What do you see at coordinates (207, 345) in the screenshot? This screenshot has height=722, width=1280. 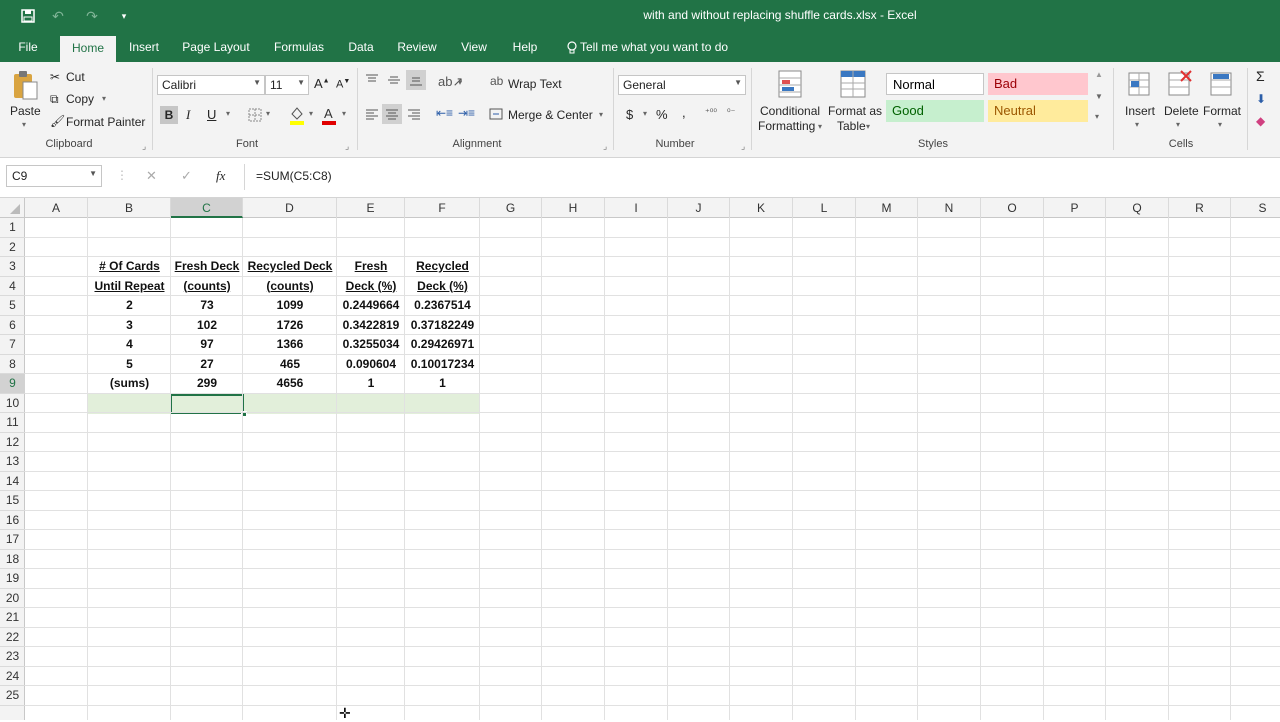 I see `cell-c7: 97` at bounding box center [207, 345].